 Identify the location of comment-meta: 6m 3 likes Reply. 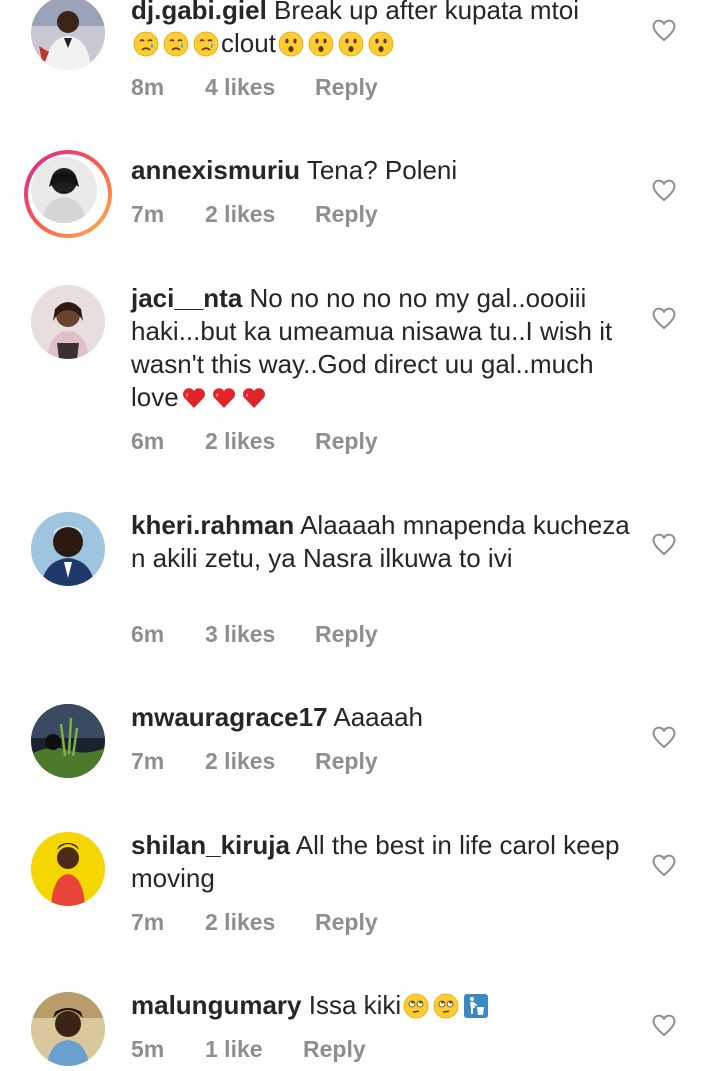
(254, 634).